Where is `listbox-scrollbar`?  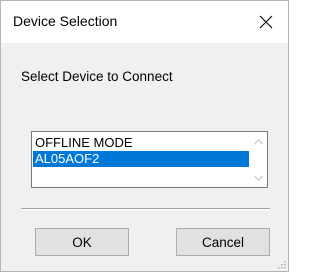 listbox-scrollbar is located at coordinates (258, 159).